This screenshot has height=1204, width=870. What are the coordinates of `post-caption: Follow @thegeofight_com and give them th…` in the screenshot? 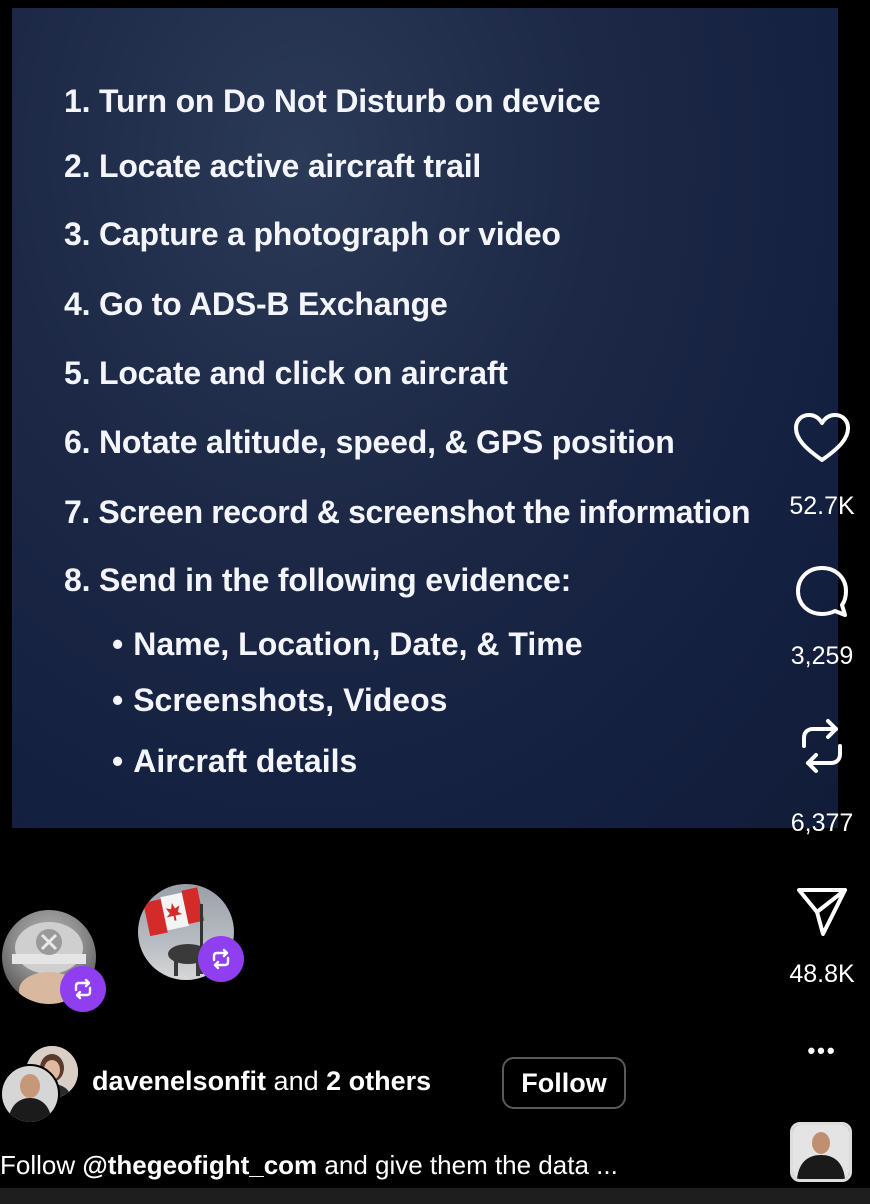 It's located at (309, 1165).